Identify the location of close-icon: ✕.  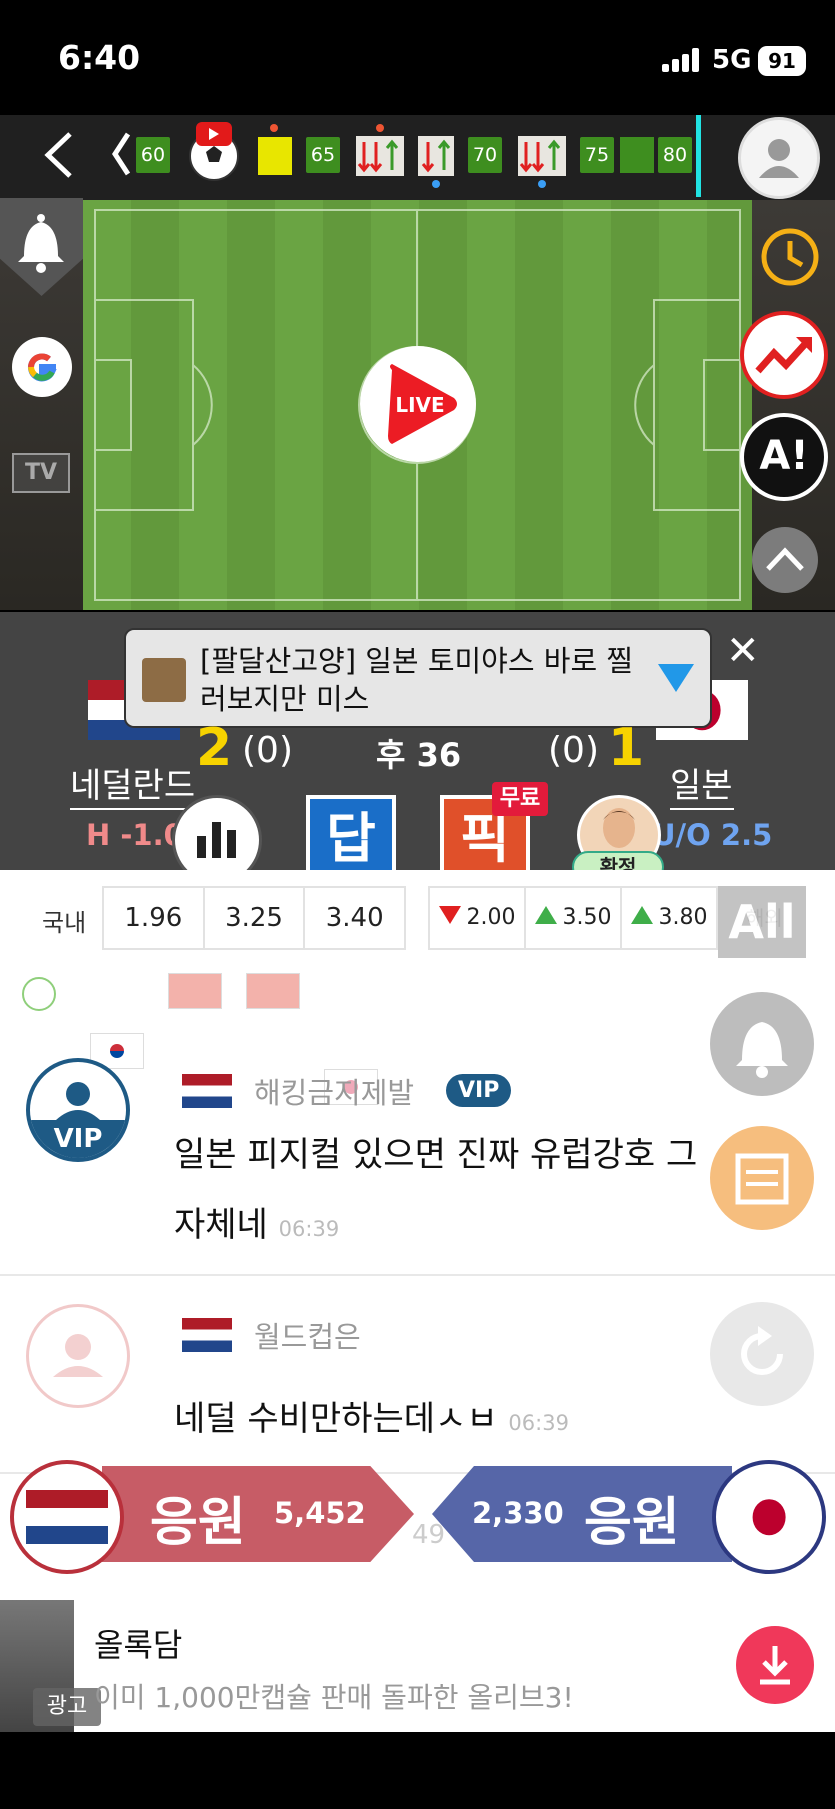
(743, 651).